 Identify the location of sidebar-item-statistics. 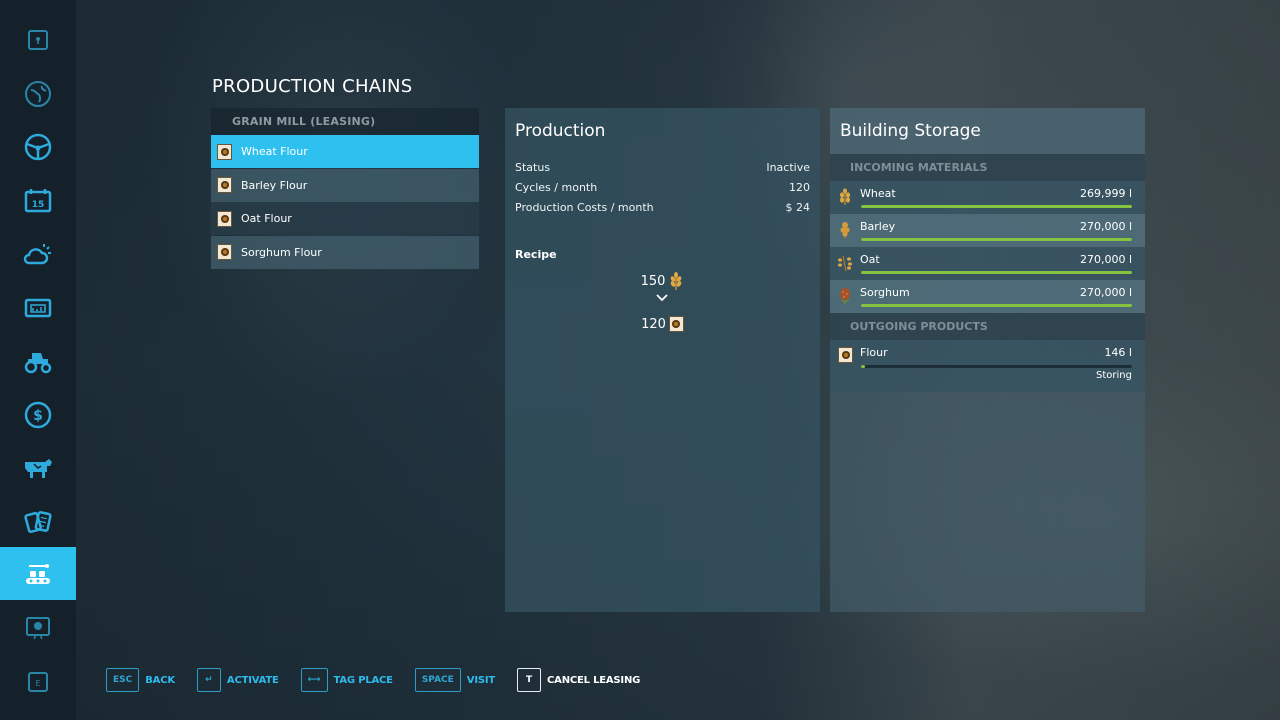
(38, 307).